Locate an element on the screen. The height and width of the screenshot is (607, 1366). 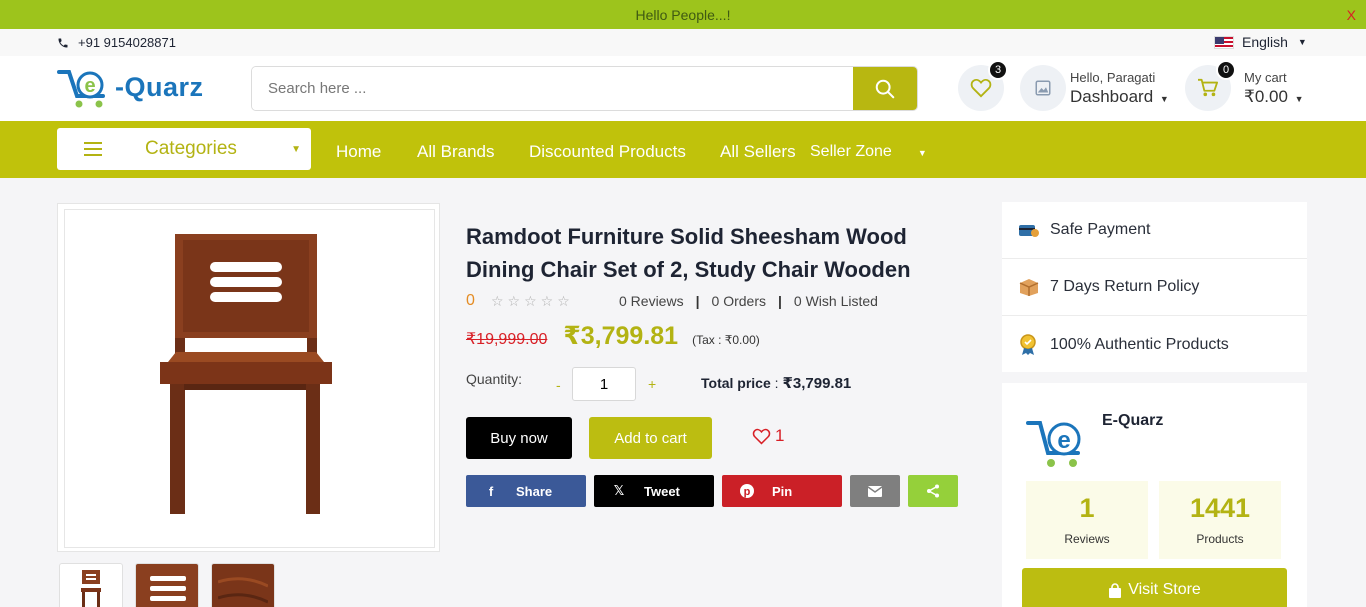
total-price: Total price : ₹3,799.81 is located at coordinates (776, 383).